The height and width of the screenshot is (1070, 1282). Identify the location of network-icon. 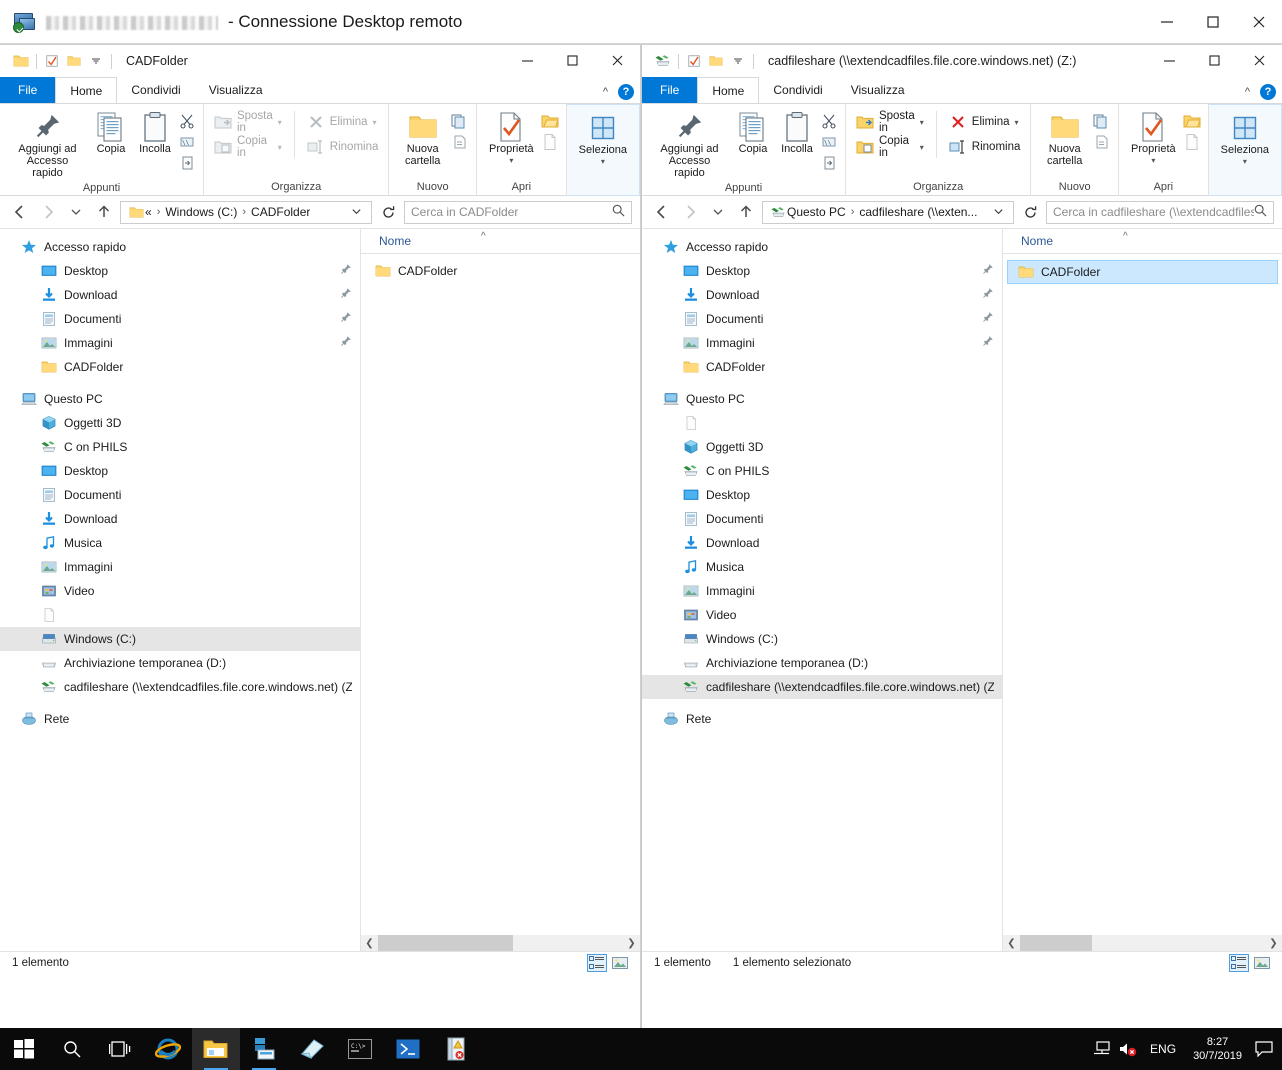
(1102, 1049).